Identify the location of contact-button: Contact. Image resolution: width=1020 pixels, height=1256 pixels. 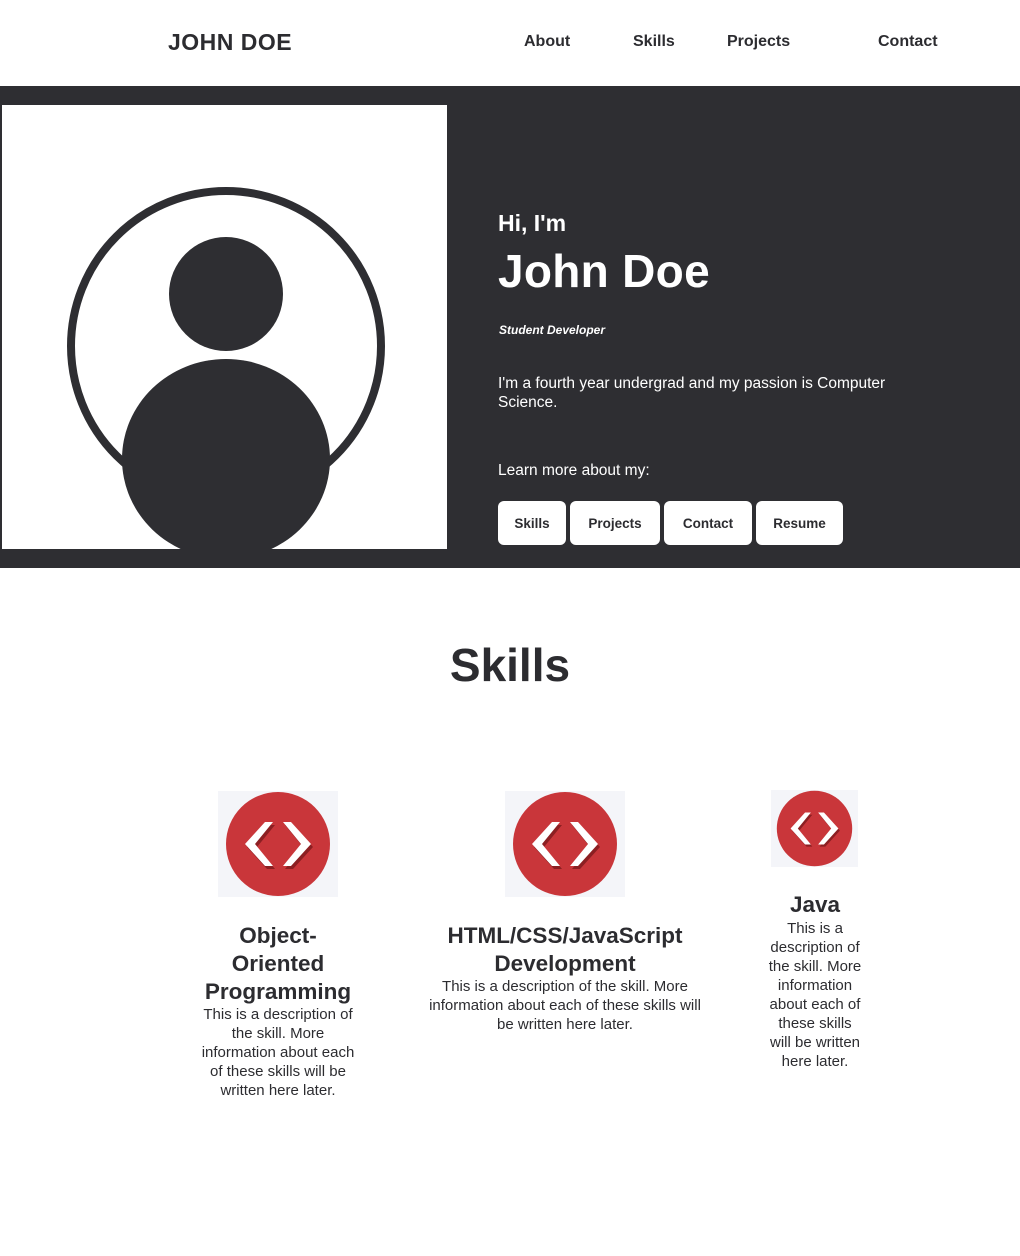
(708, 523).